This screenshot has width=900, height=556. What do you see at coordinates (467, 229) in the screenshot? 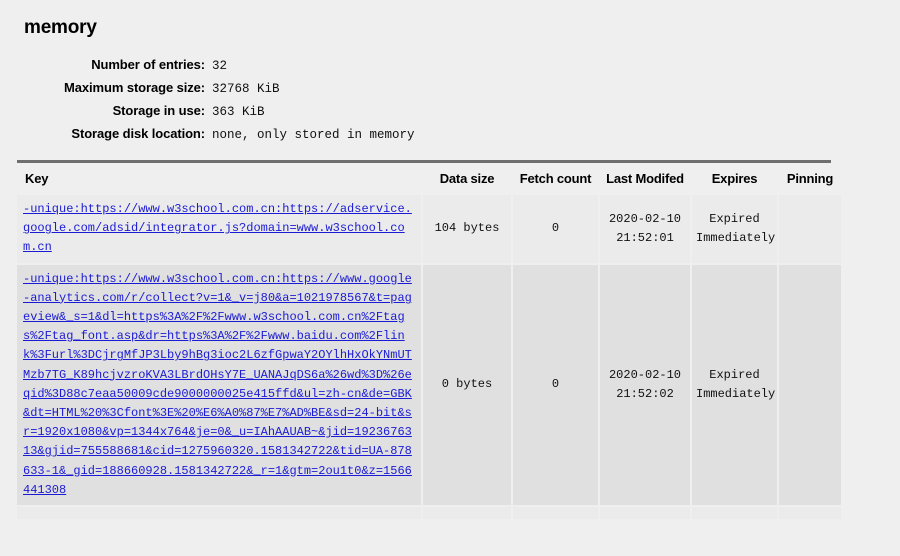
I see `cell-data-size: 104 bytes` at bounding box center [467, 229].